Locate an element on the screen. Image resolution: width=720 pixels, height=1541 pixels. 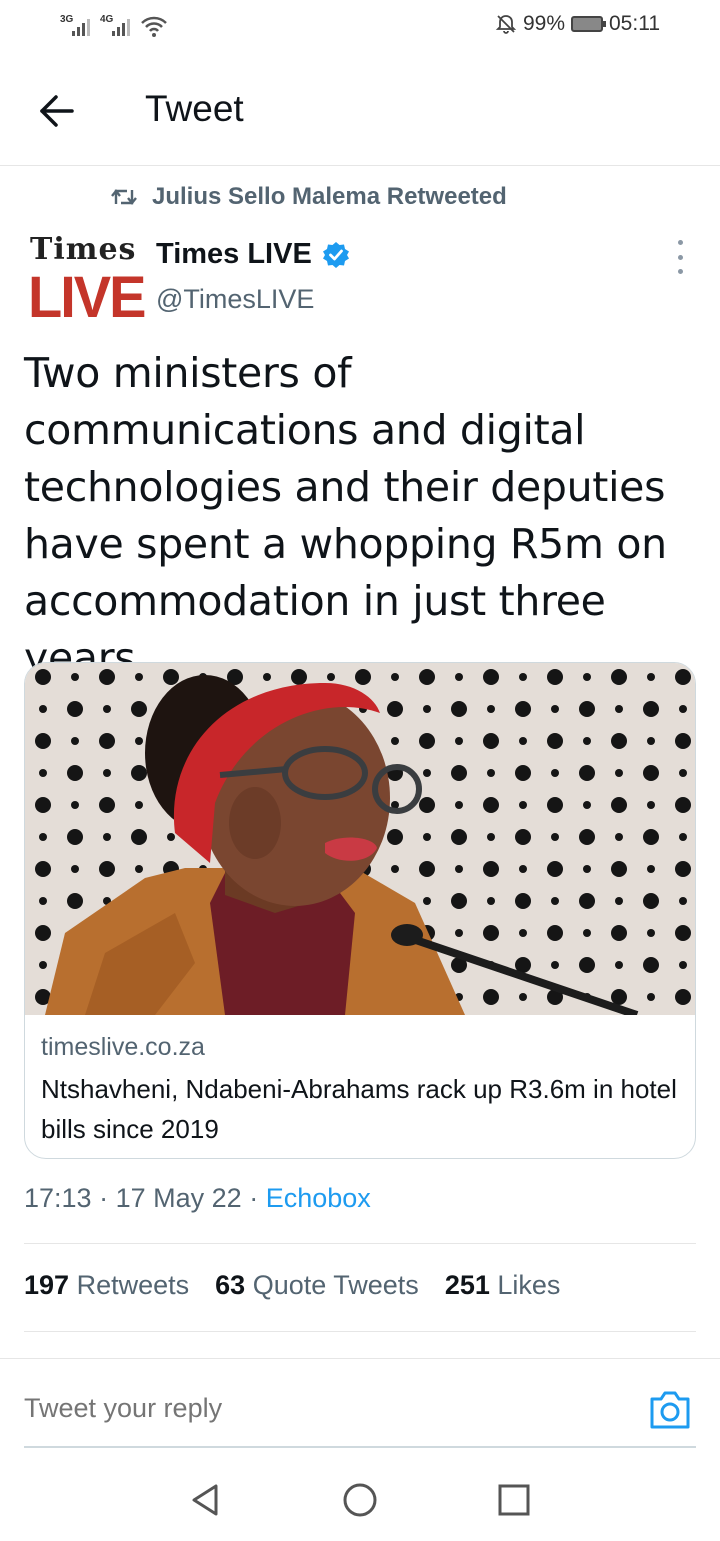
tweet-source-link: Echobox is located at coordinates (318, 1198).